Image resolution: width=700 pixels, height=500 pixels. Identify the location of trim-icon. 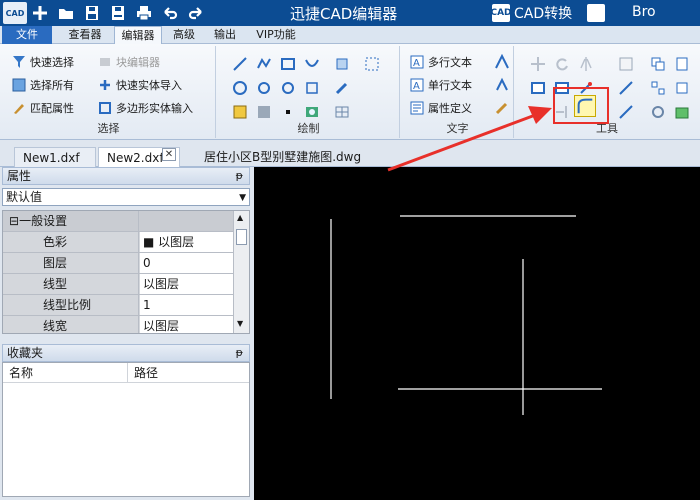
(538, 112).